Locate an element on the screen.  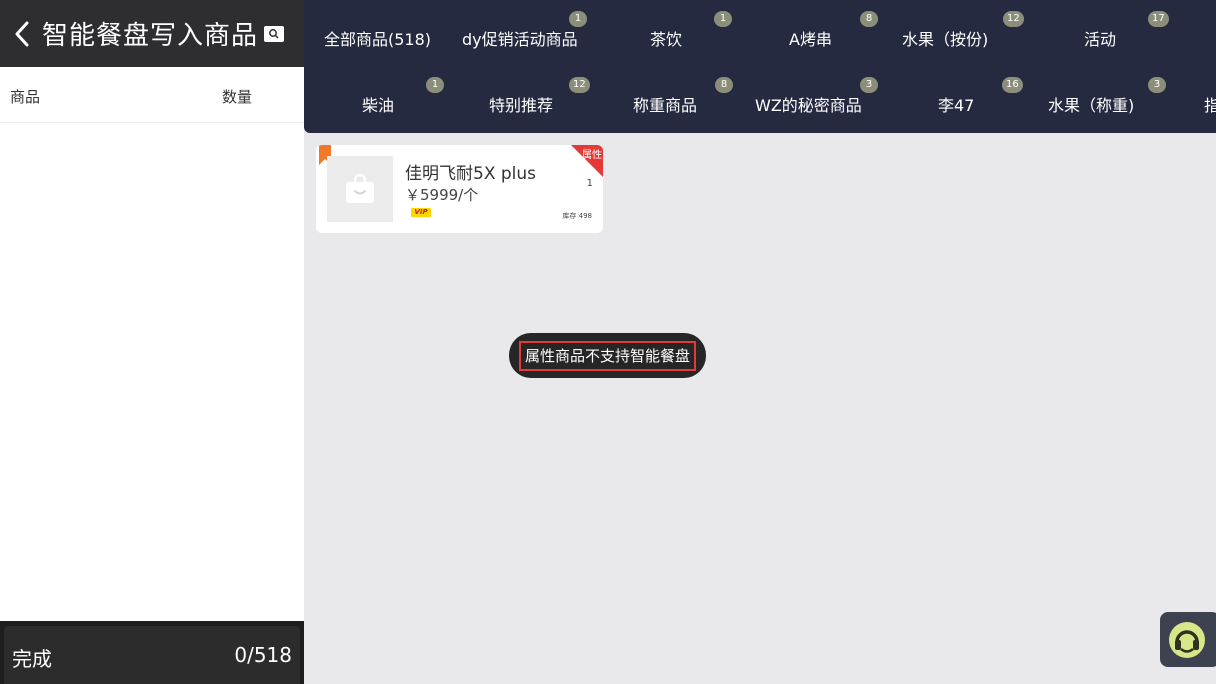
toast-message: 属性商品不支持智能餐盘 is located at coordinates (607, 355).